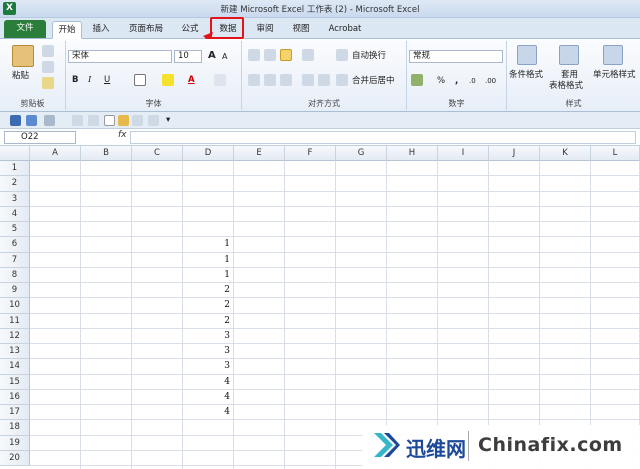 Image resolution: width=640 pixels, height=469 pixels. I want to click on cell-d7: 1, so click(208, 260).